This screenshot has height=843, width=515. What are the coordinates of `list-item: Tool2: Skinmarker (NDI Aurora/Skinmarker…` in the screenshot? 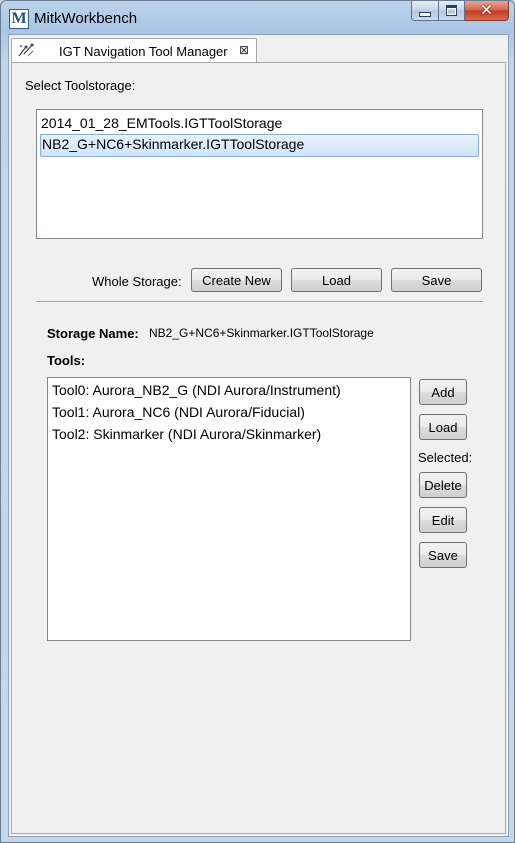 It's located at (186, 434).